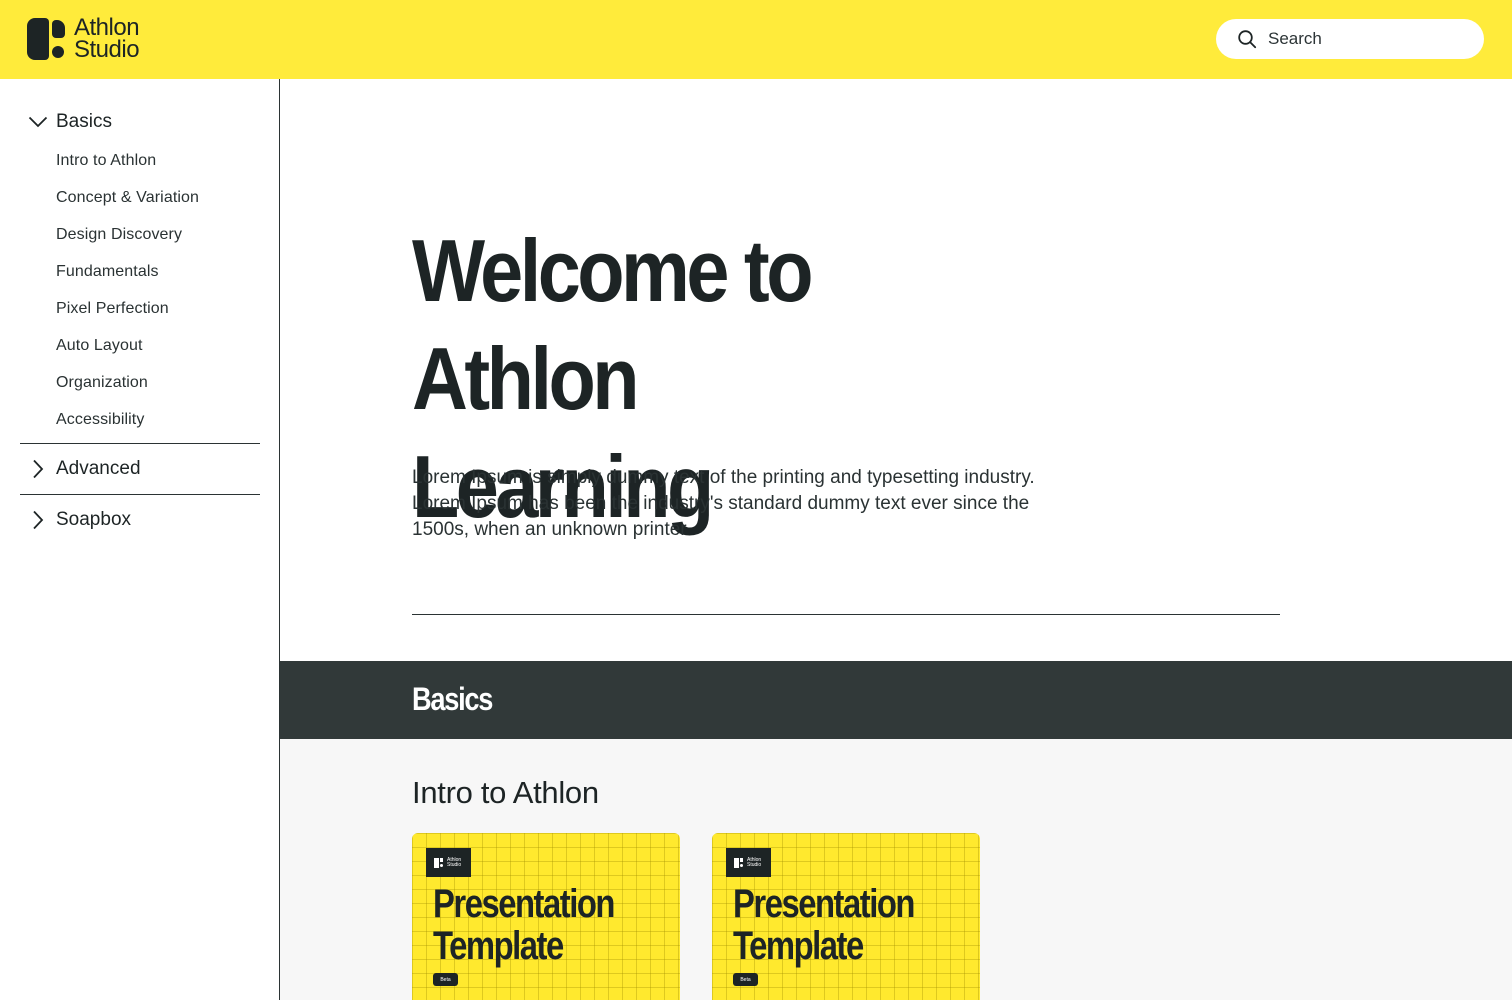  Describe the element at coordinates (549, 529) in the screenshot. I see `intro-line-3: 1500s, when an unknown printer` at that location.